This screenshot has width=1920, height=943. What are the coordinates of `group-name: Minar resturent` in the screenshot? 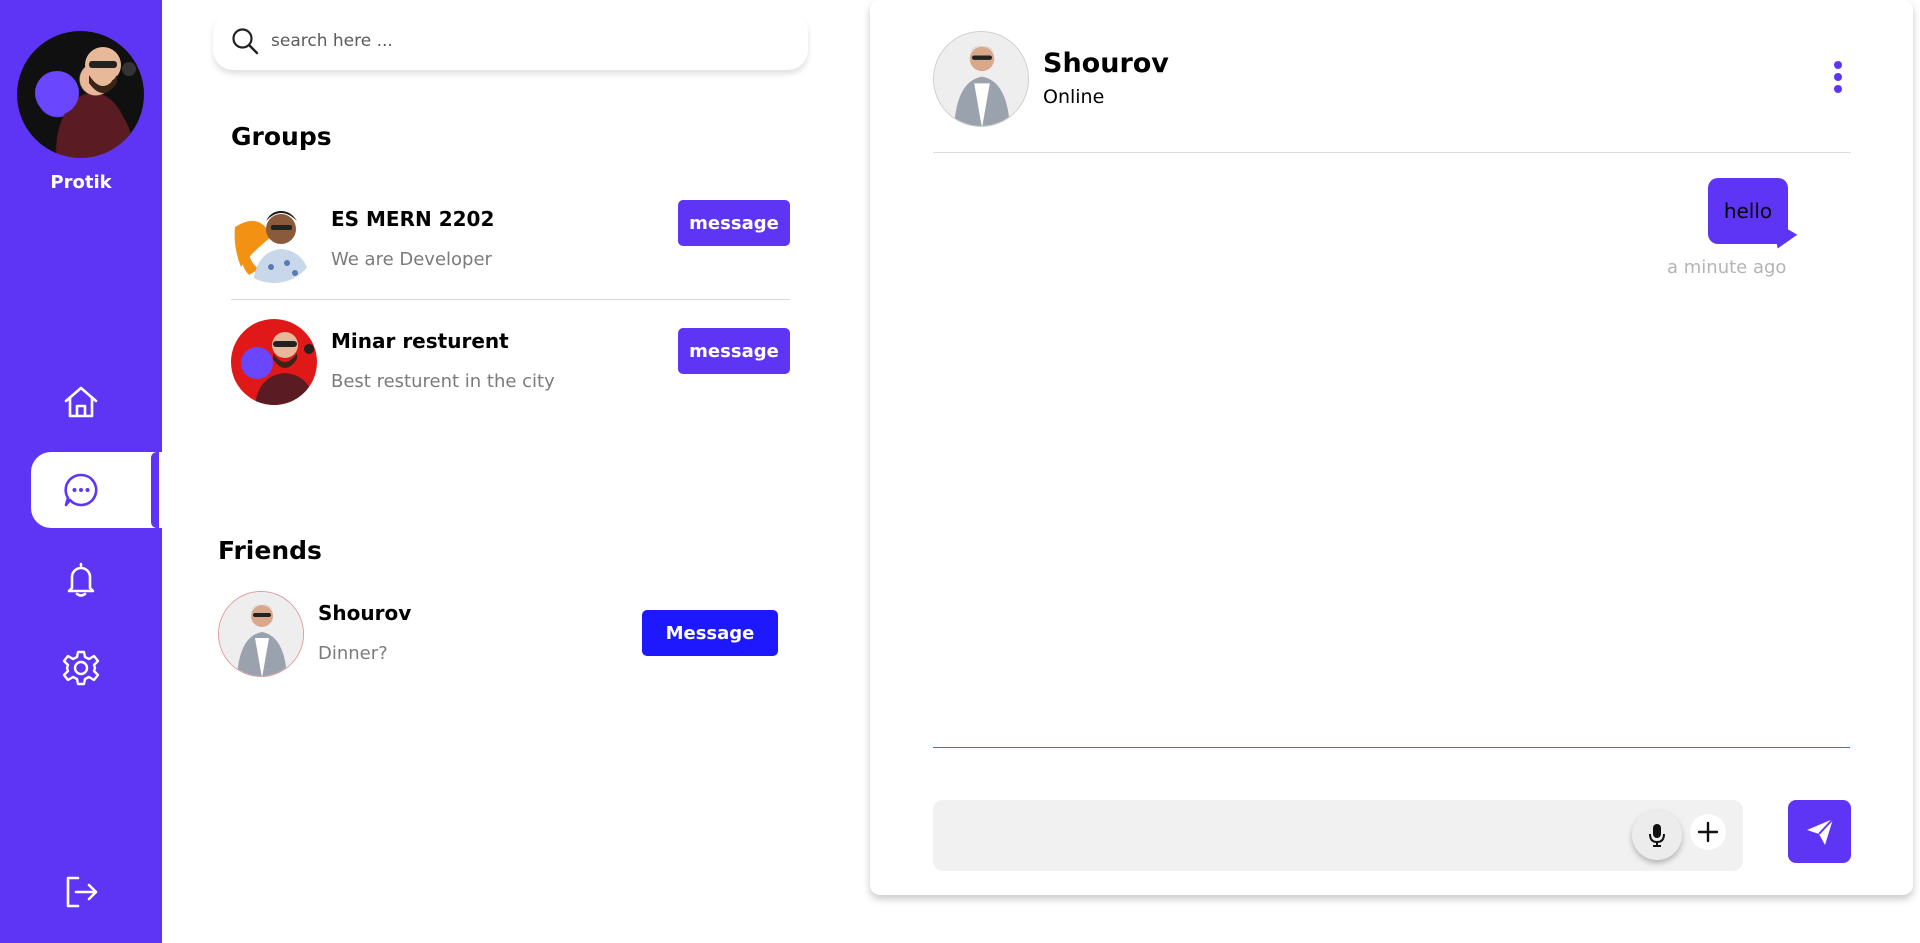 It's located at (420, 341).